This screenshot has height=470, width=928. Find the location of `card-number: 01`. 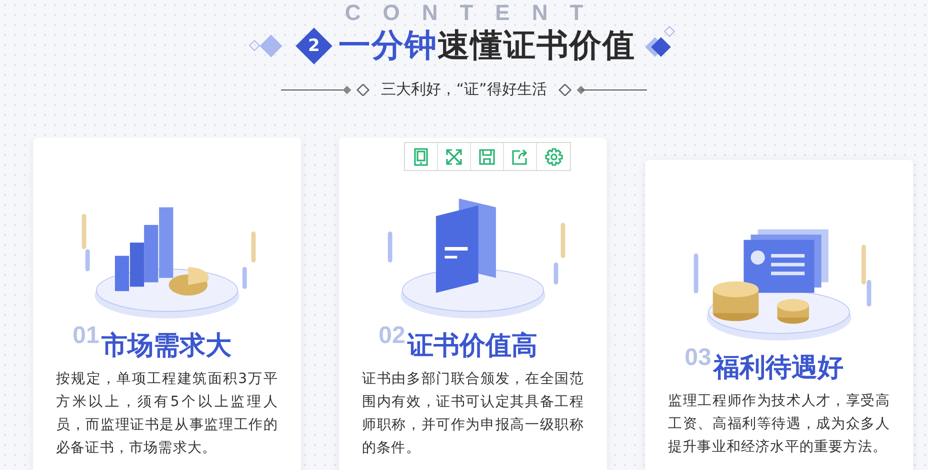

card-number: 01 is located at coordinates (86, 336).